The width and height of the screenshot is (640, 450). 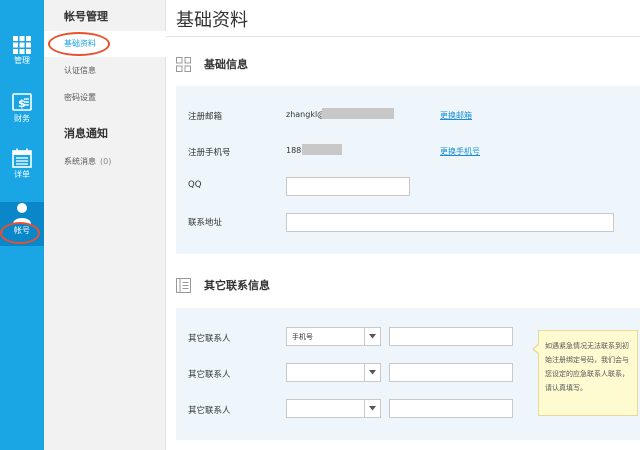 I want to click on email-row: 注册邮箱 zhangkl@ 更换邮箱, so click(x=408, y=116).